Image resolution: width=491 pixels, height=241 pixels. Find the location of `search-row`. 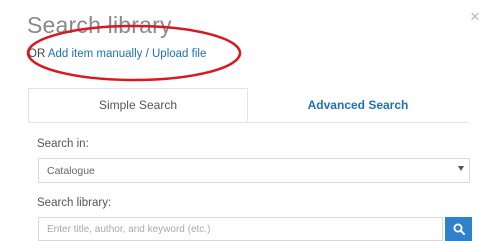

search-row is located at coordinates (255, 229).